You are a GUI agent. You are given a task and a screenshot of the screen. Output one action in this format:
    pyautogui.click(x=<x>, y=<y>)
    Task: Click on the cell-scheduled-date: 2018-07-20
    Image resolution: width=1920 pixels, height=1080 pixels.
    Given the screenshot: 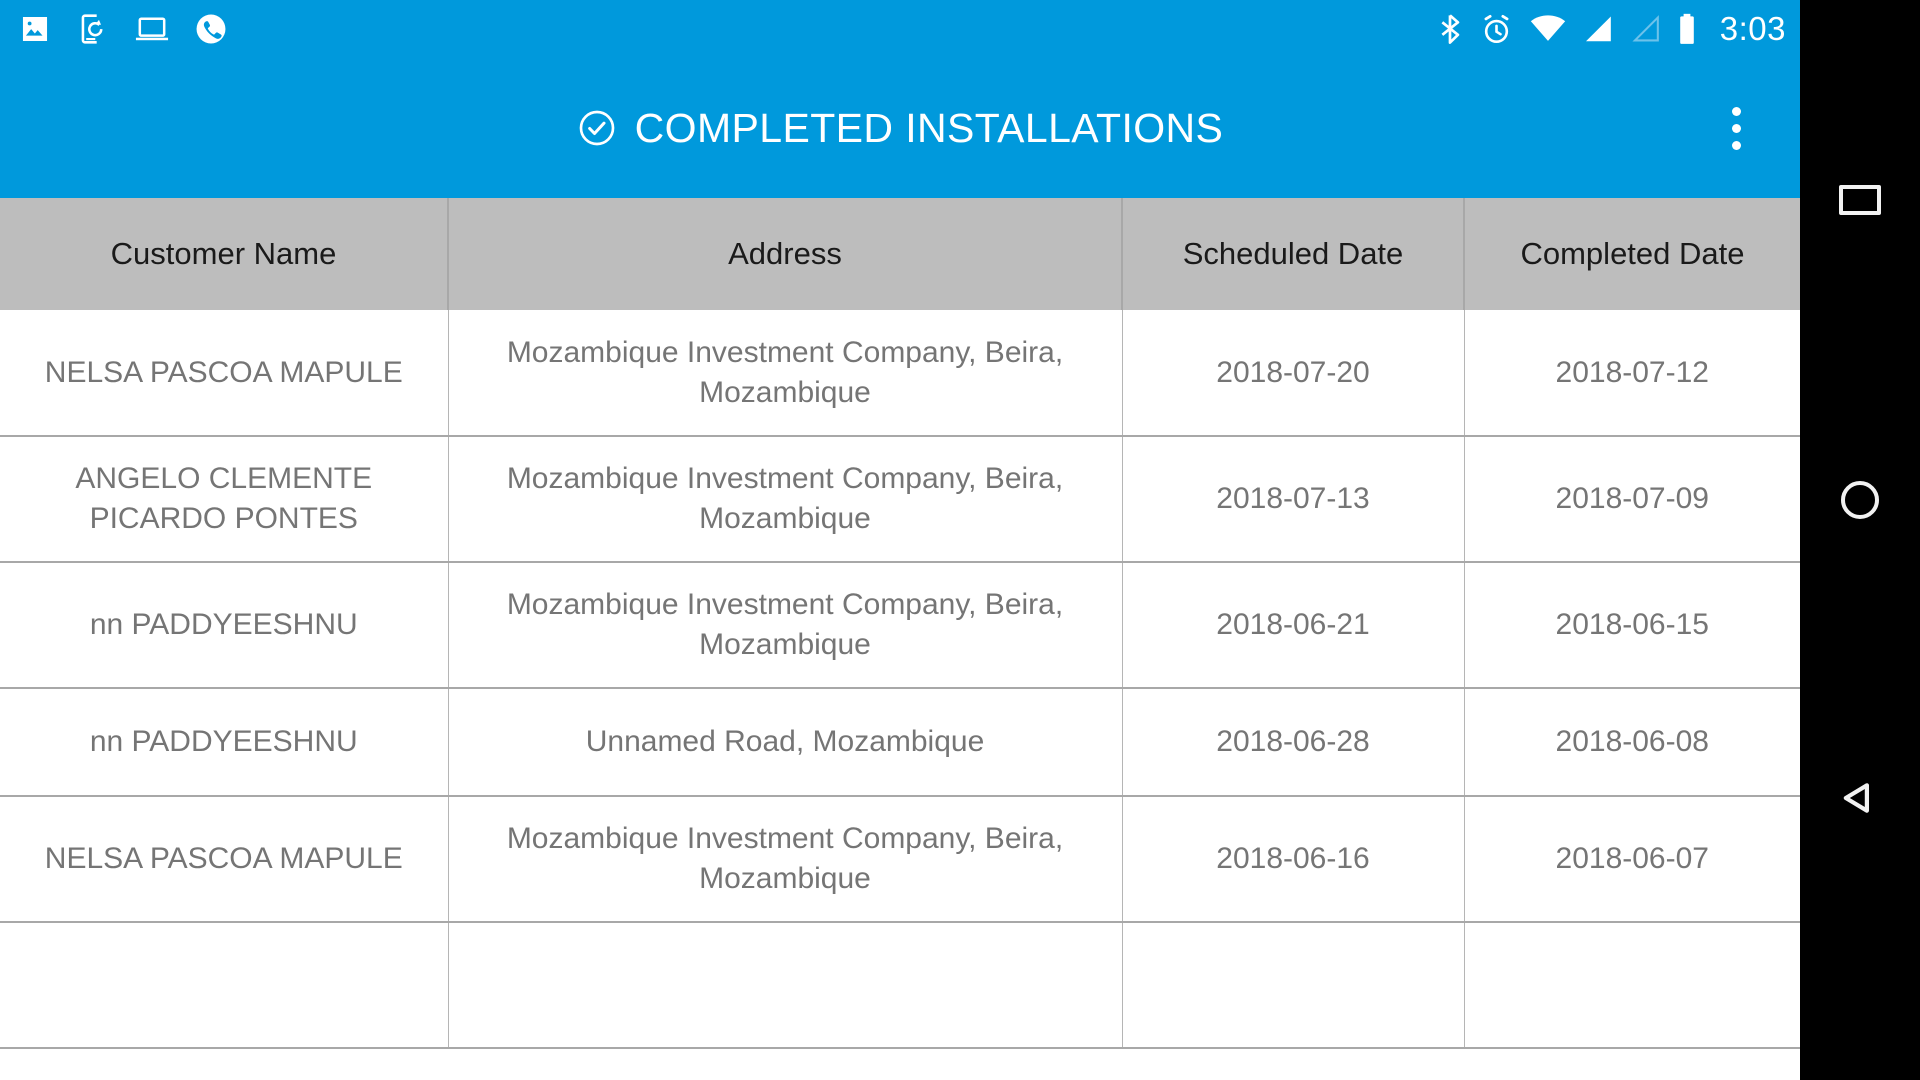 What is the action you would take?
    pyautogui.click(x=1293, y=373)
    